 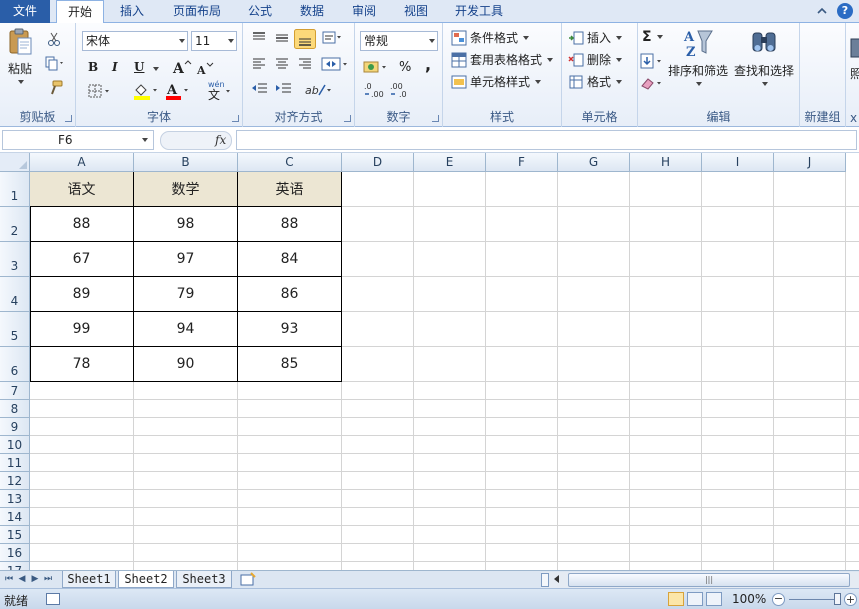 What do you see at coordinates (450, 162) in the screenshot?
I see `column-header-e: E` at bounding box center [450, 162].